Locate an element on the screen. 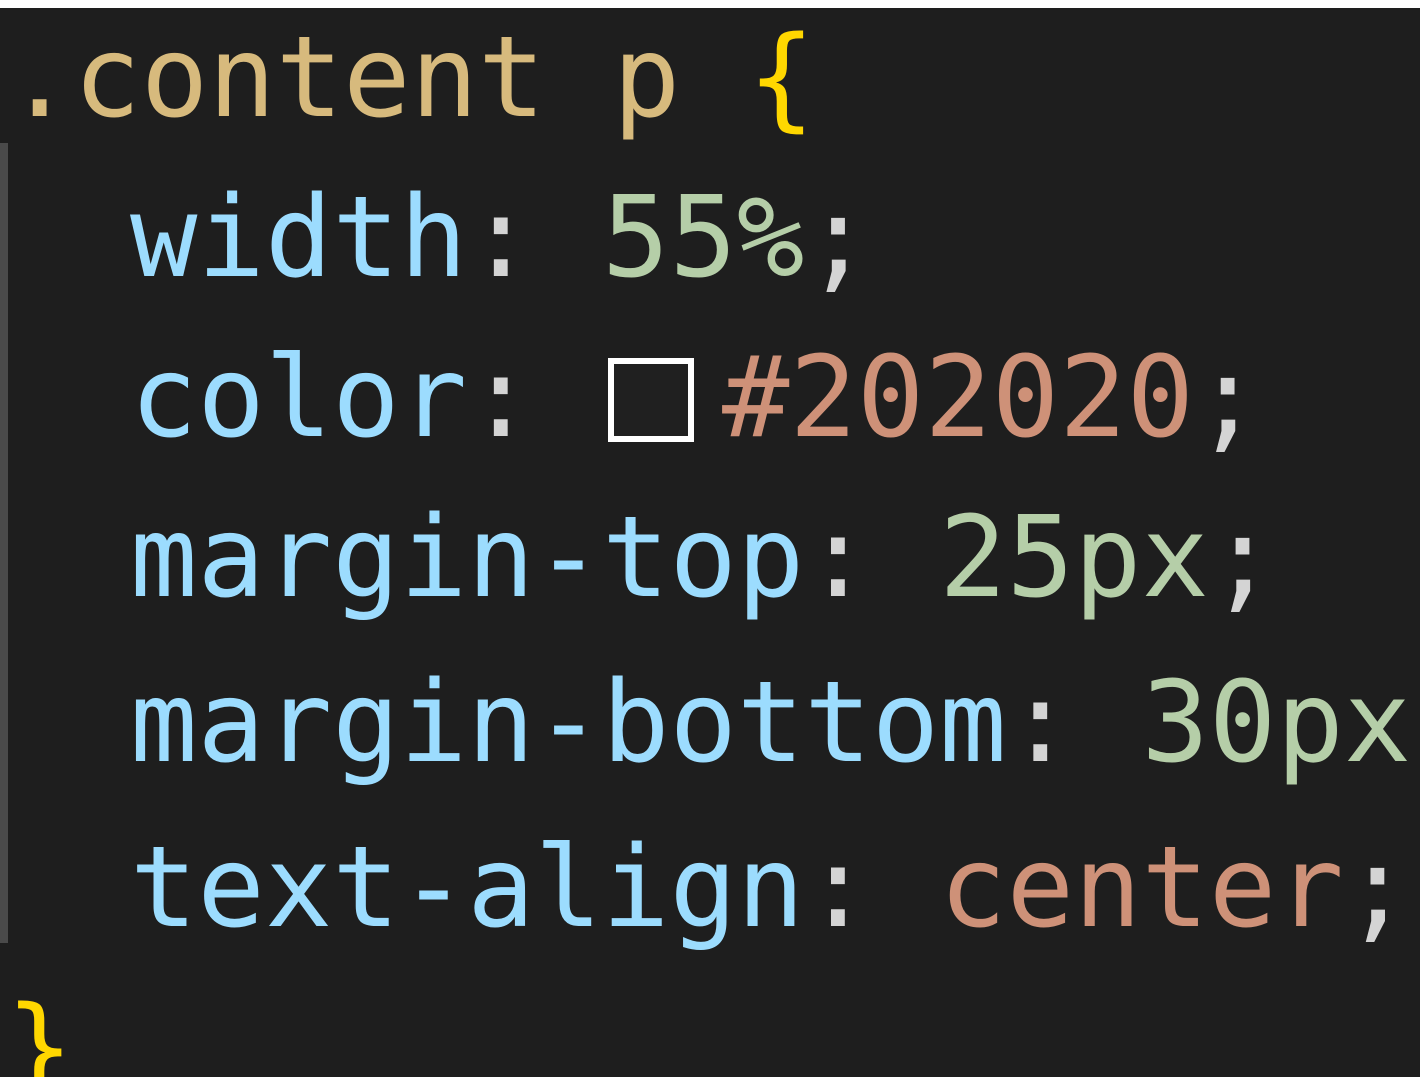  code-line-color: color: #202020; is located at coordinates (695, 398).